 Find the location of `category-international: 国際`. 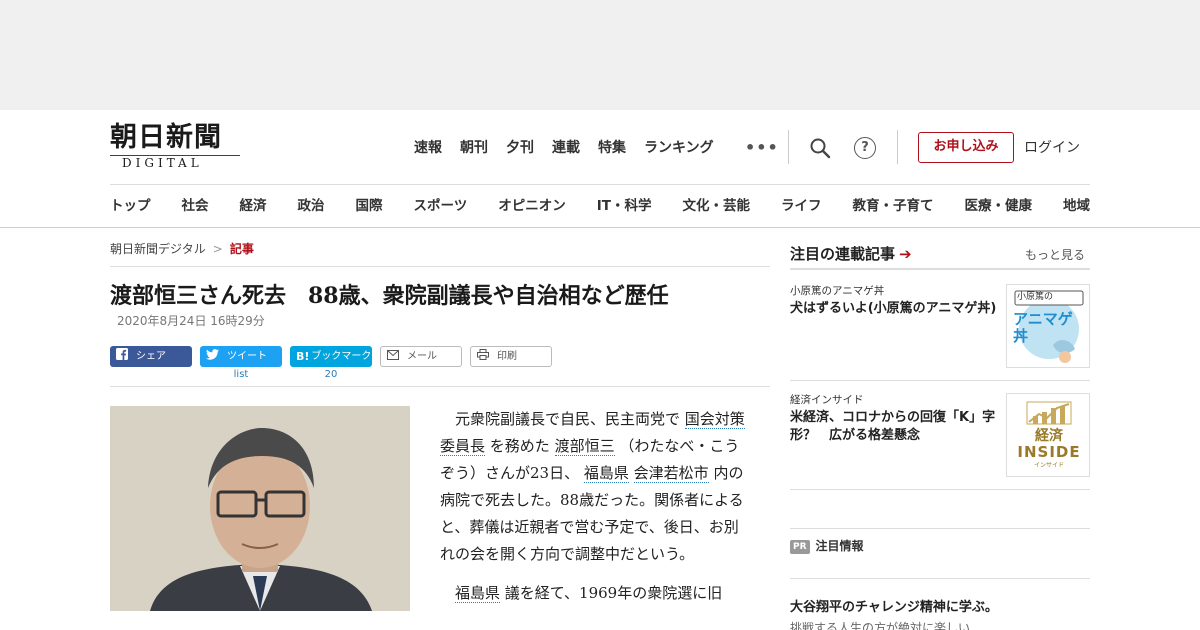

category-international: 国際 is located at coordinates (369, 206).